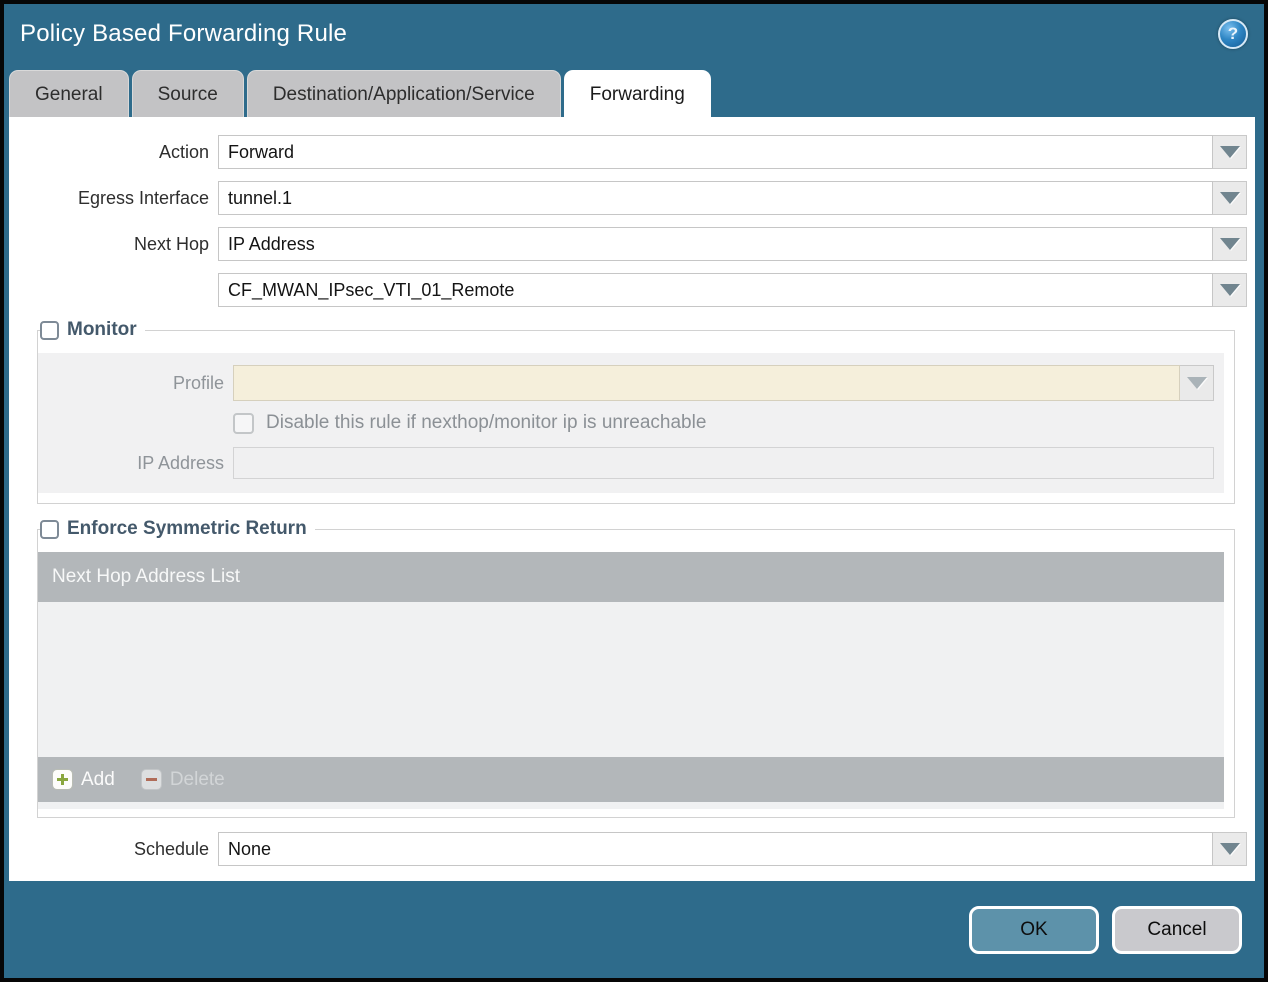 Image resolution: width=1268 pixels, height=982 pixels. I want to click on schedule-dropdown-button, so click(1230, 849).